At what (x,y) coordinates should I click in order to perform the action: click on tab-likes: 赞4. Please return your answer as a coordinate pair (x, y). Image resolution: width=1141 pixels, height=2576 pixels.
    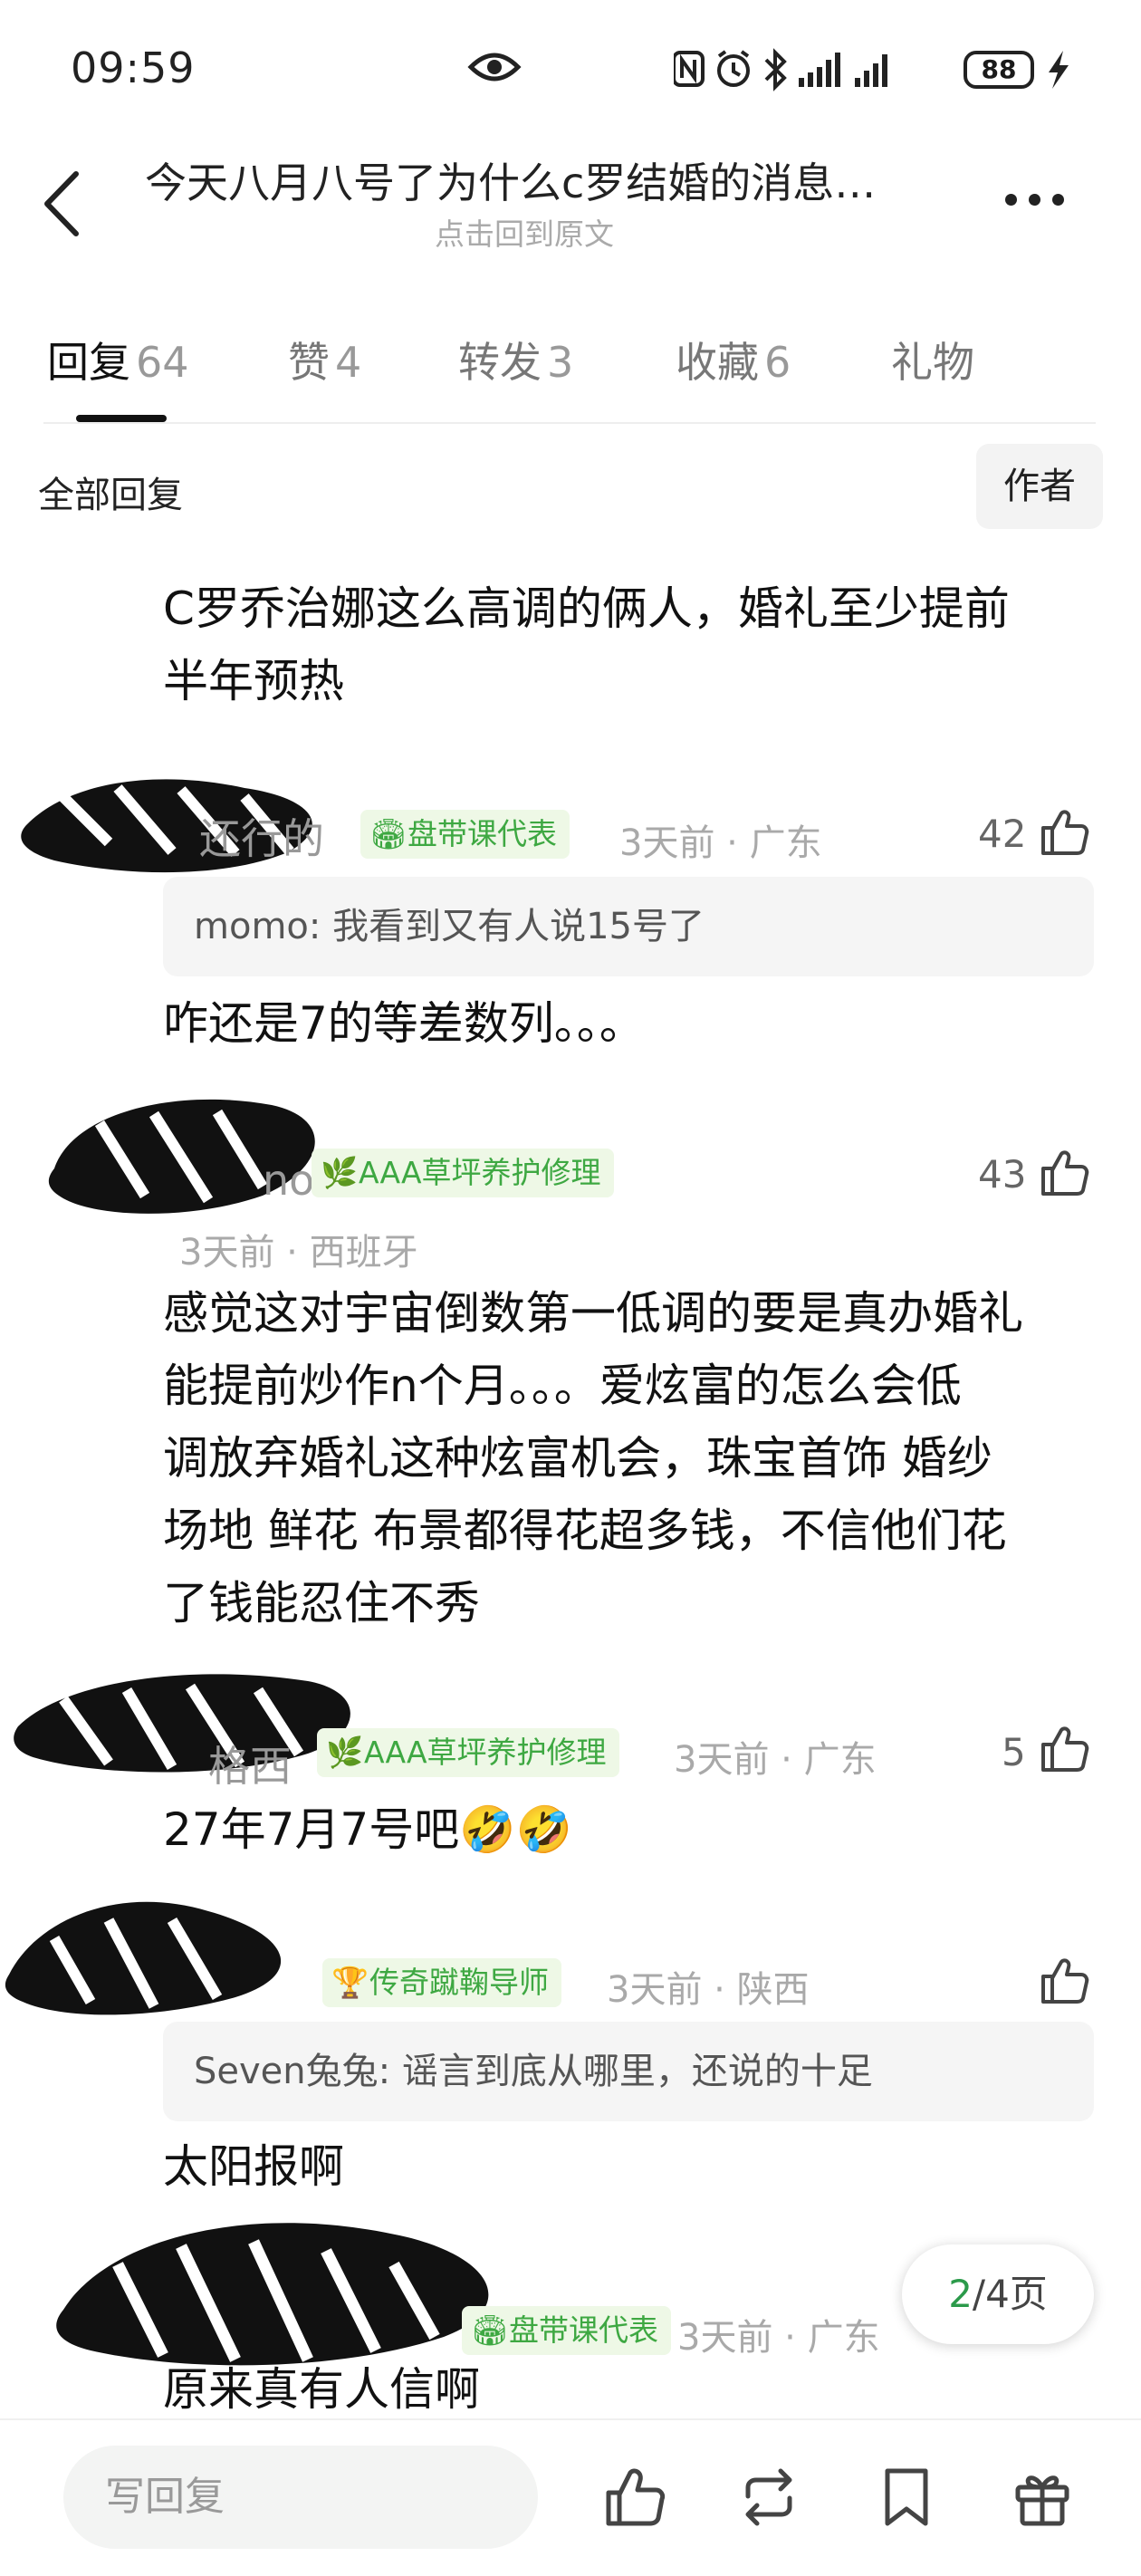
    Looking at the image, I should click on (324, 359).